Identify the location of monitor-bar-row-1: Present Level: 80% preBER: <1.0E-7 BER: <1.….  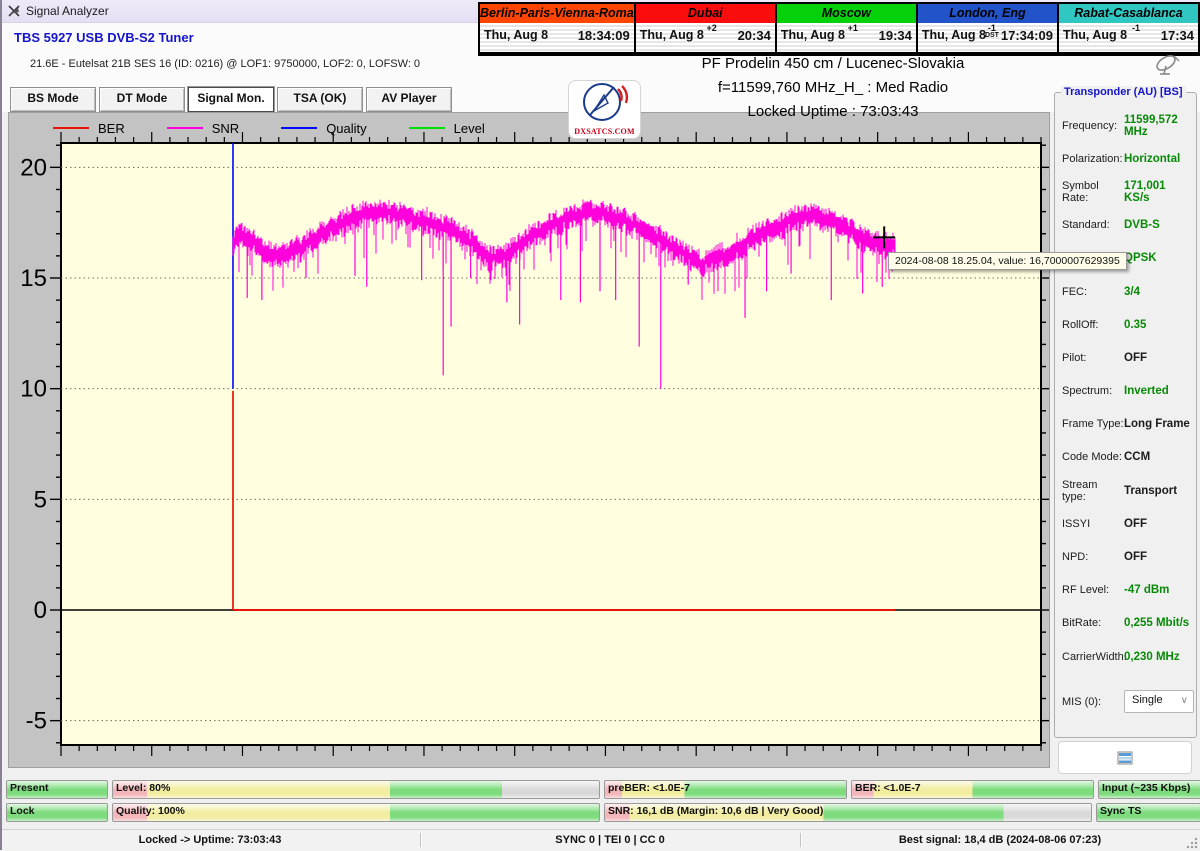
(603, 789).